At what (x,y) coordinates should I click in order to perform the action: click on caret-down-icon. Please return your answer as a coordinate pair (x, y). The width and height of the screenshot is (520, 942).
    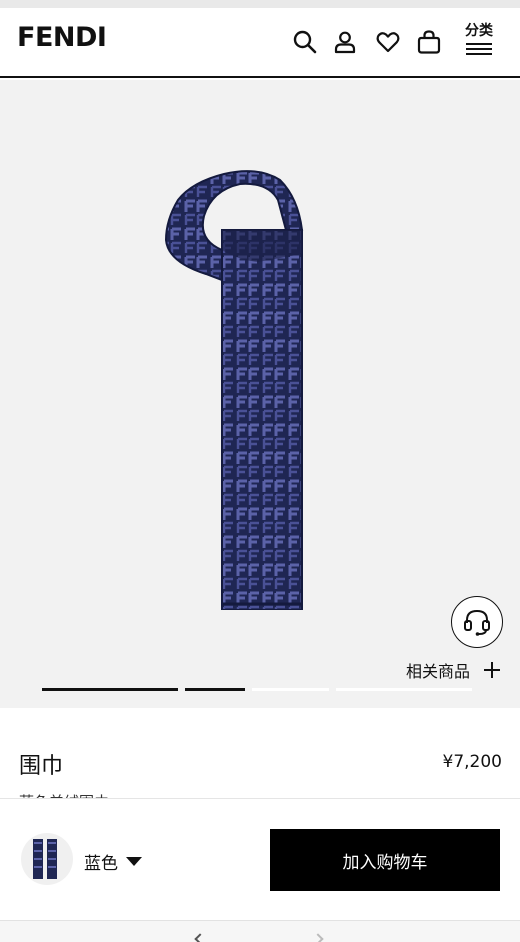
    Looking at the image, I should click on (134, 861).